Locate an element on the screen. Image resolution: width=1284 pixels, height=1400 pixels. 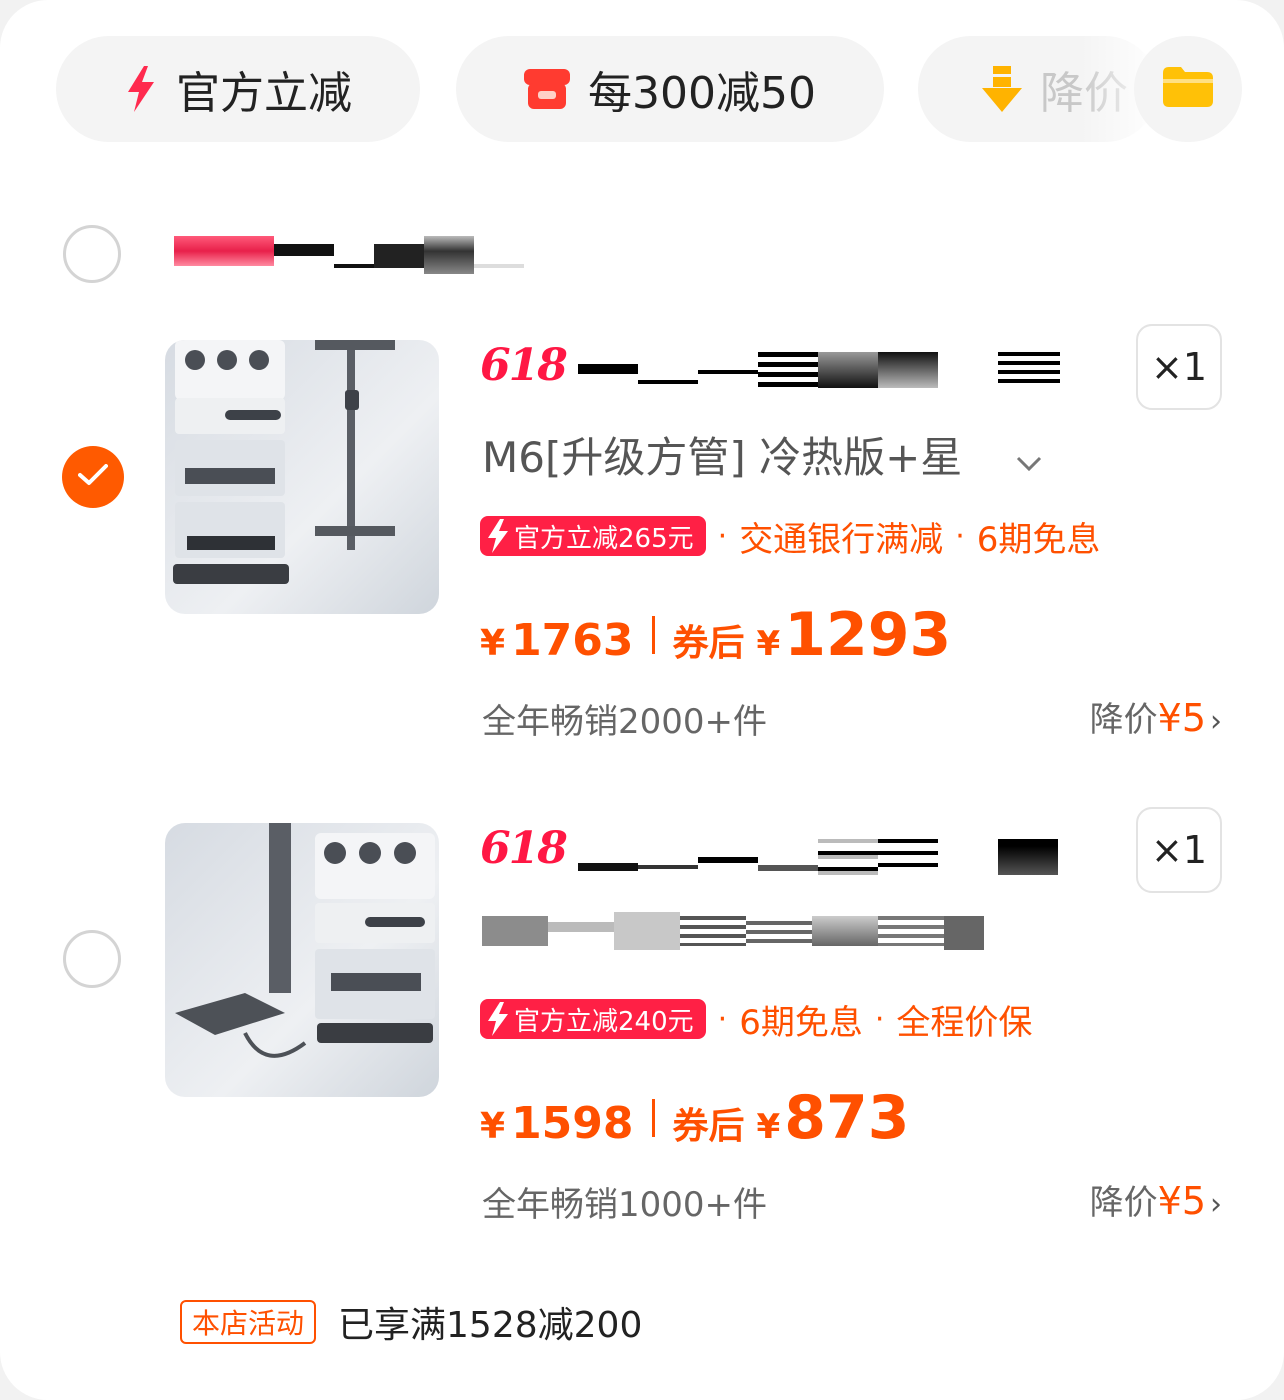
original-price: 1598 is located at coordinates (572, 1123).